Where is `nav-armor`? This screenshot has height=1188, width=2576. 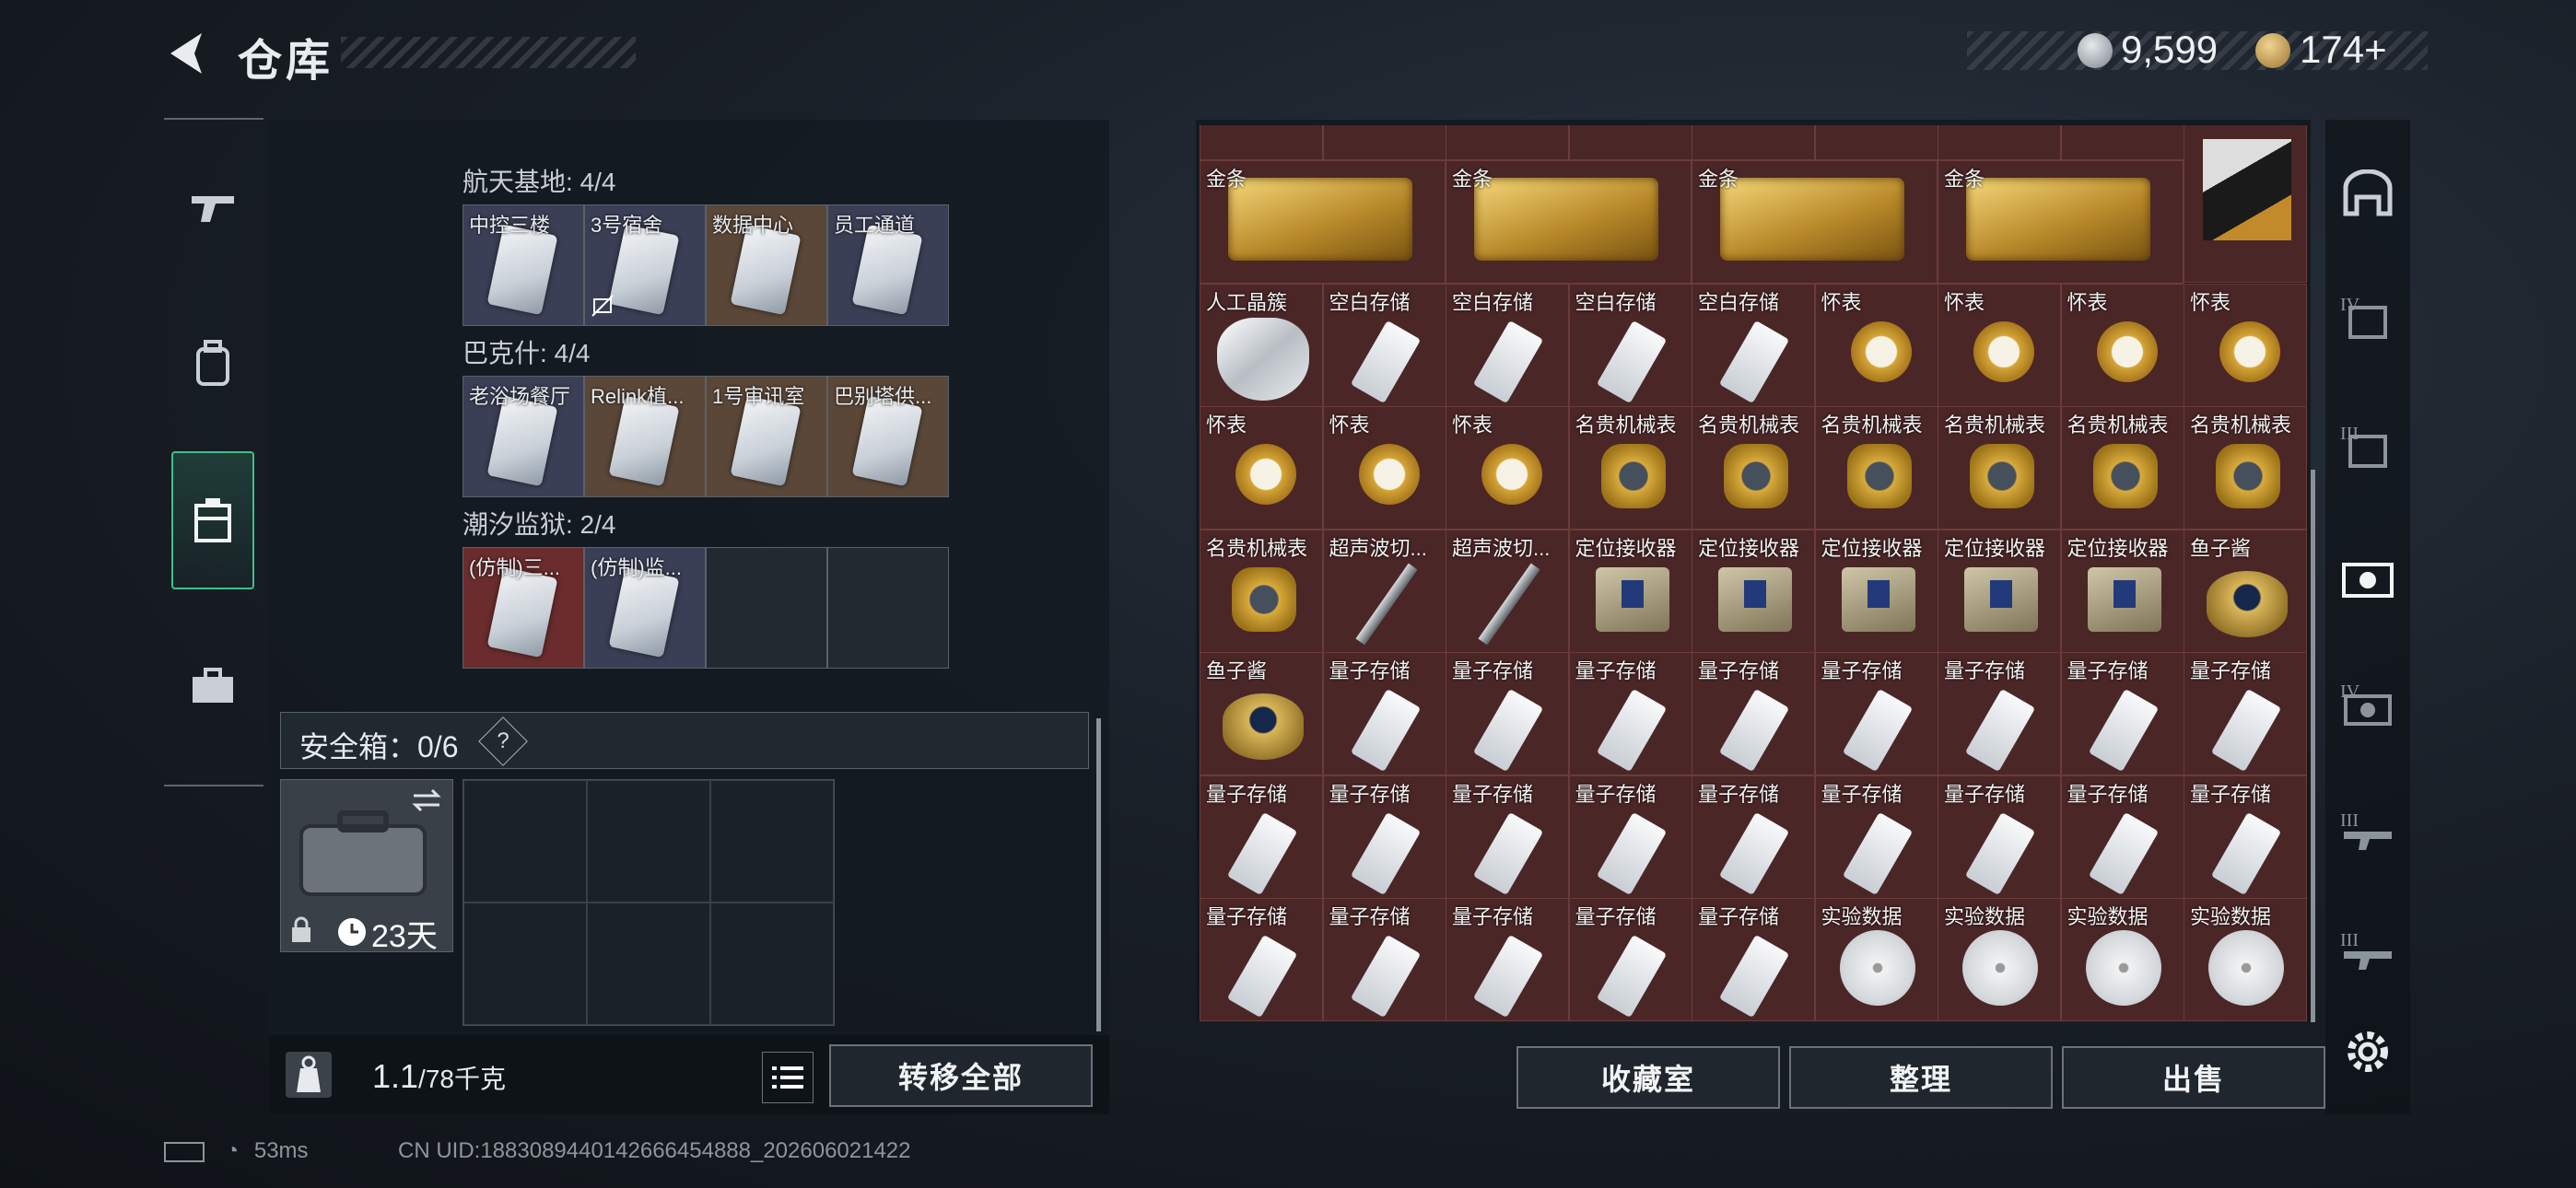 nav-armor is located at coordinates (212, 364).